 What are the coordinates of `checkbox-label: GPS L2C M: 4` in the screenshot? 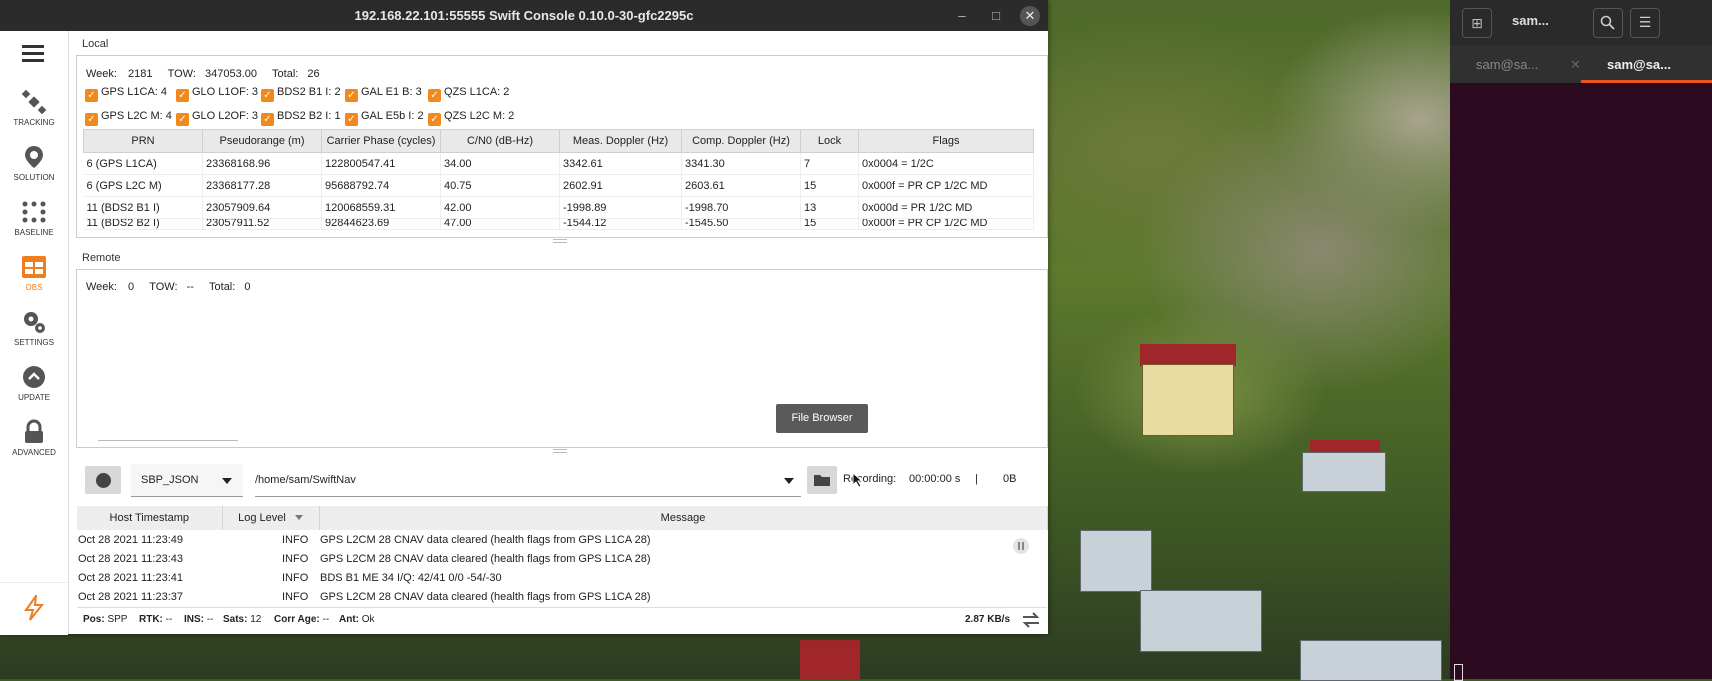 It's located at (136, 116).